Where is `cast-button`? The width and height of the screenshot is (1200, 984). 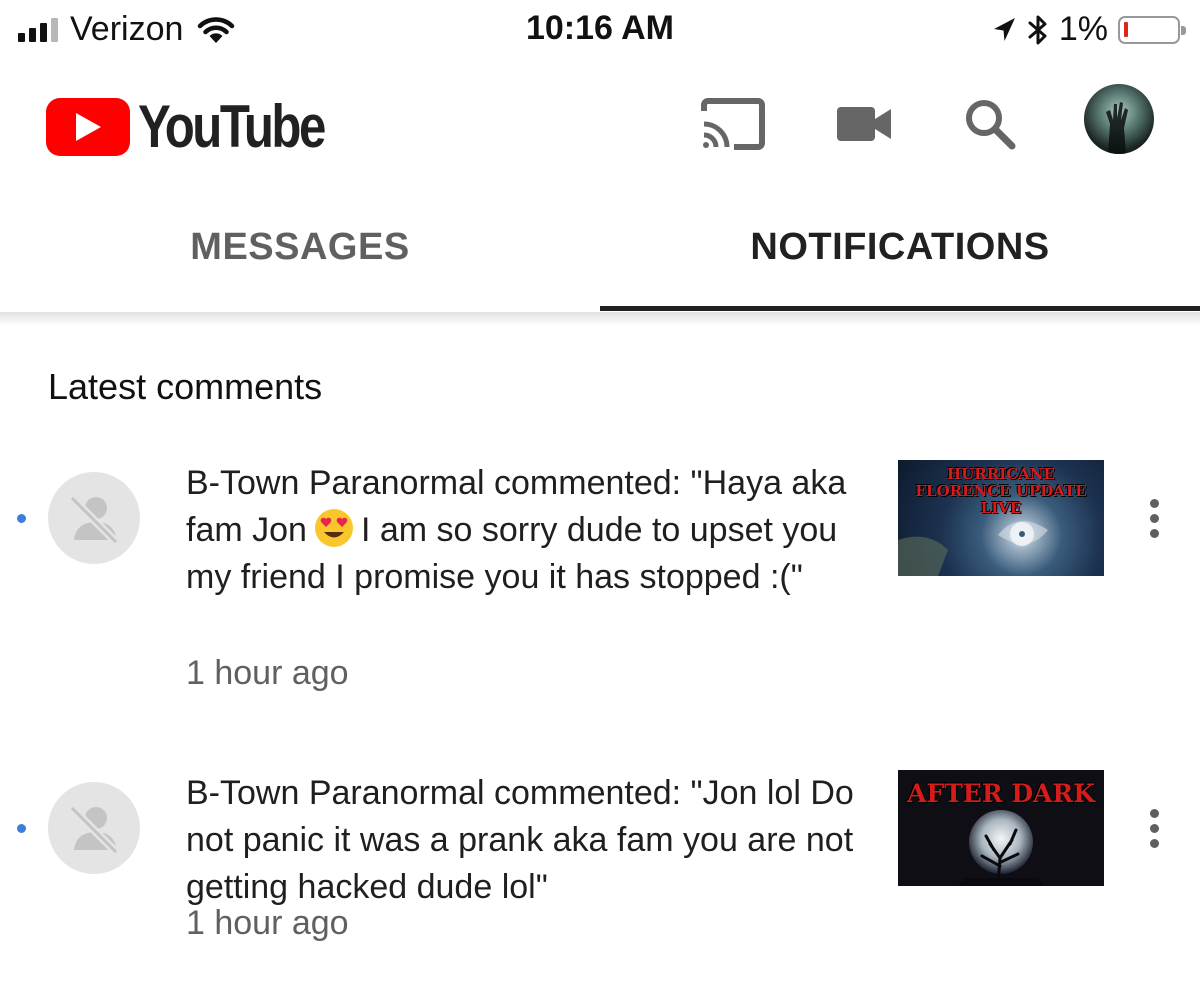
cast-button is located at coordinates (732, 124).